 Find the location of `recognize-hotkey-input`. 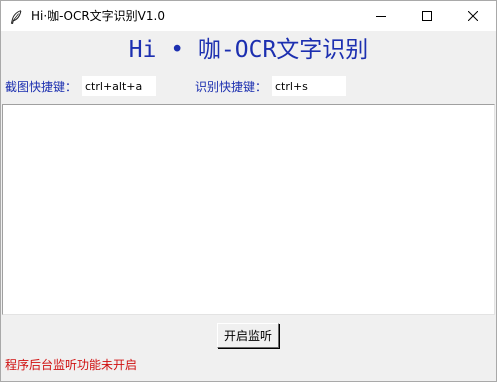

recognize-hotkey-input is located at coordinates (309, 86).